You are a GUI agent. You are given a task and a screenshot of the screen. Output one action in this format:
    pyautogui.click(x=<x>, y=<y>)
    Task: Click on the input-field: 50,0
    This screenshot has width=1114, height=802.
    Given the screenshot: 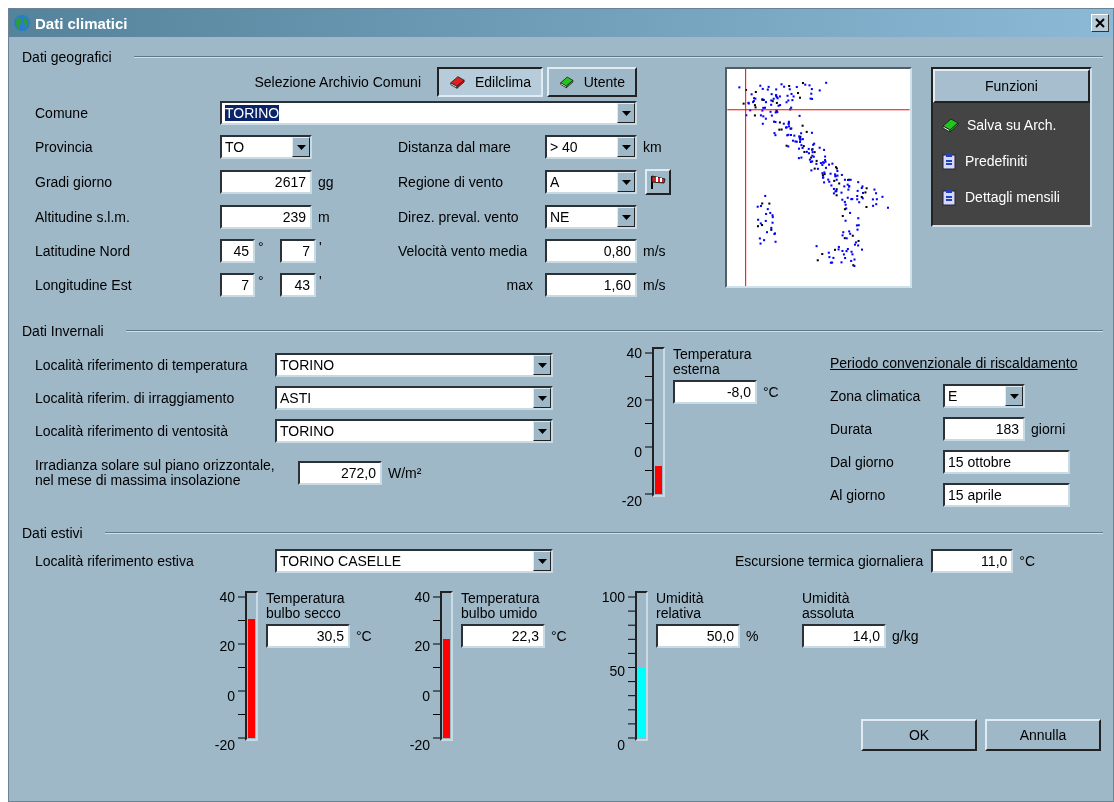 What is the action you would take?
    pyautogui.click(x=698, y=636)
    